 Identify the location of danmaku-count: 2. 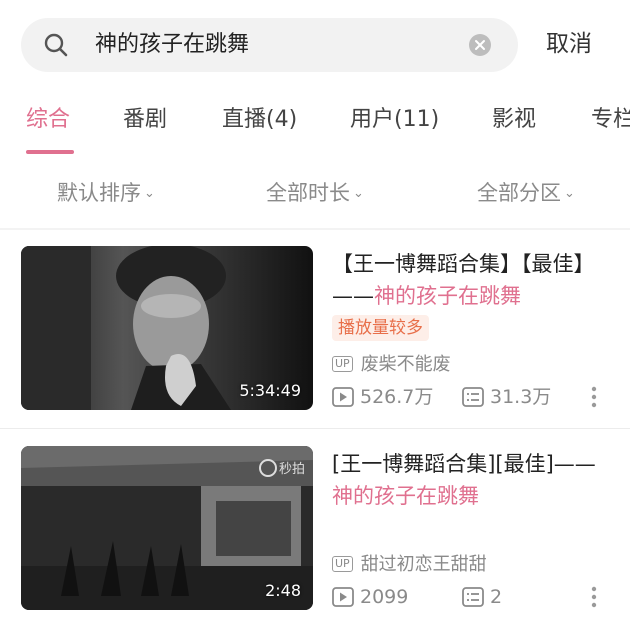
(482, 597).